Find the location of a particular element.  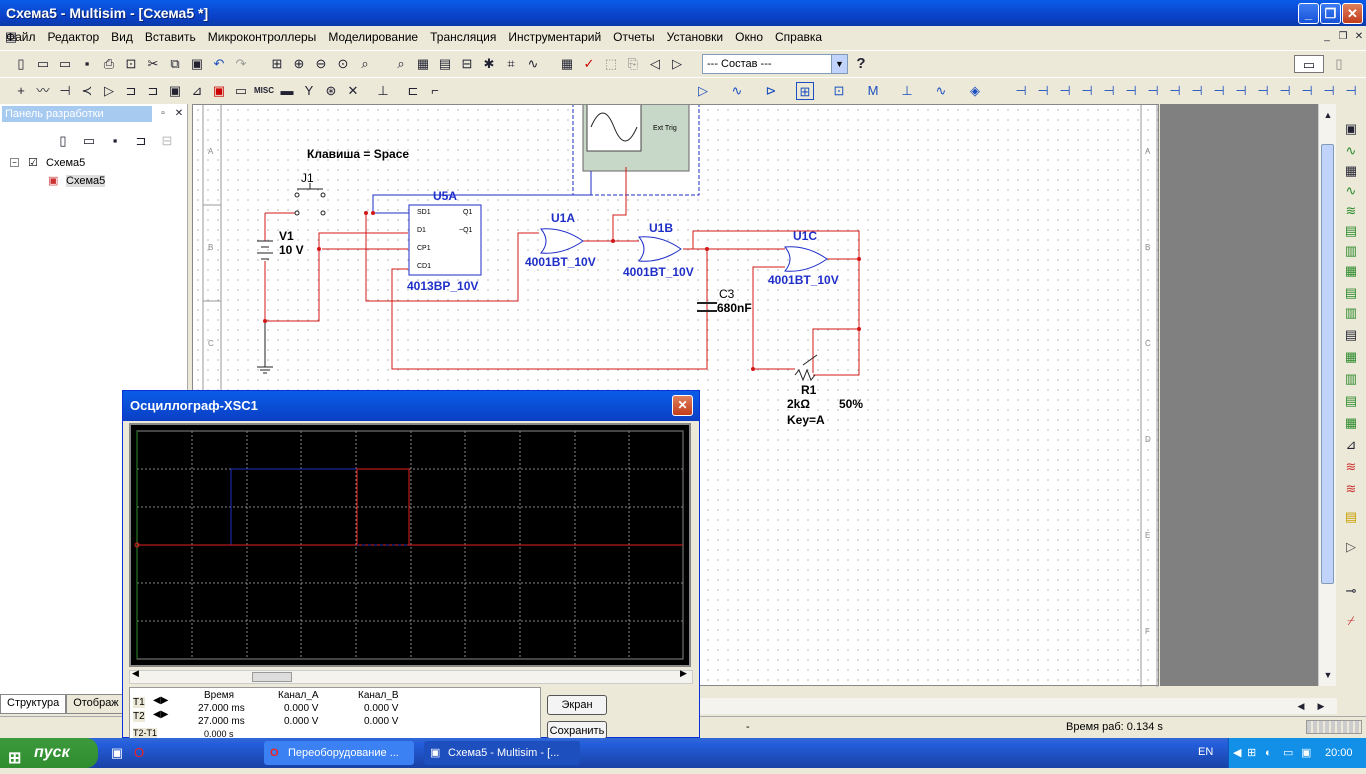

print-icon: ⎙ is located at coordinates (109, 64).